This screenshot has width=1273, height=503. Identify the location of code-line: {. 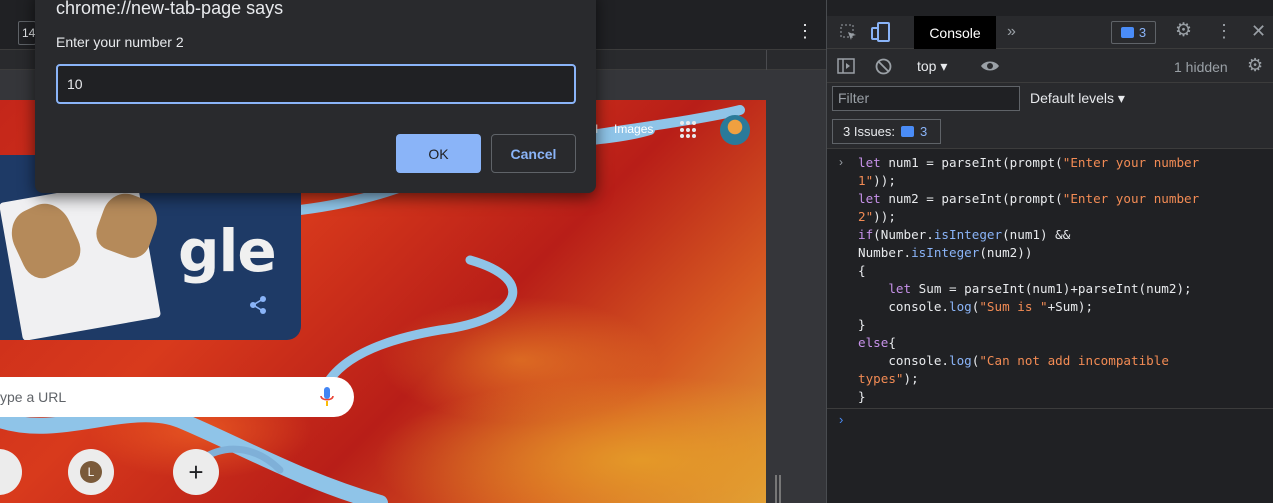
(862, 270).